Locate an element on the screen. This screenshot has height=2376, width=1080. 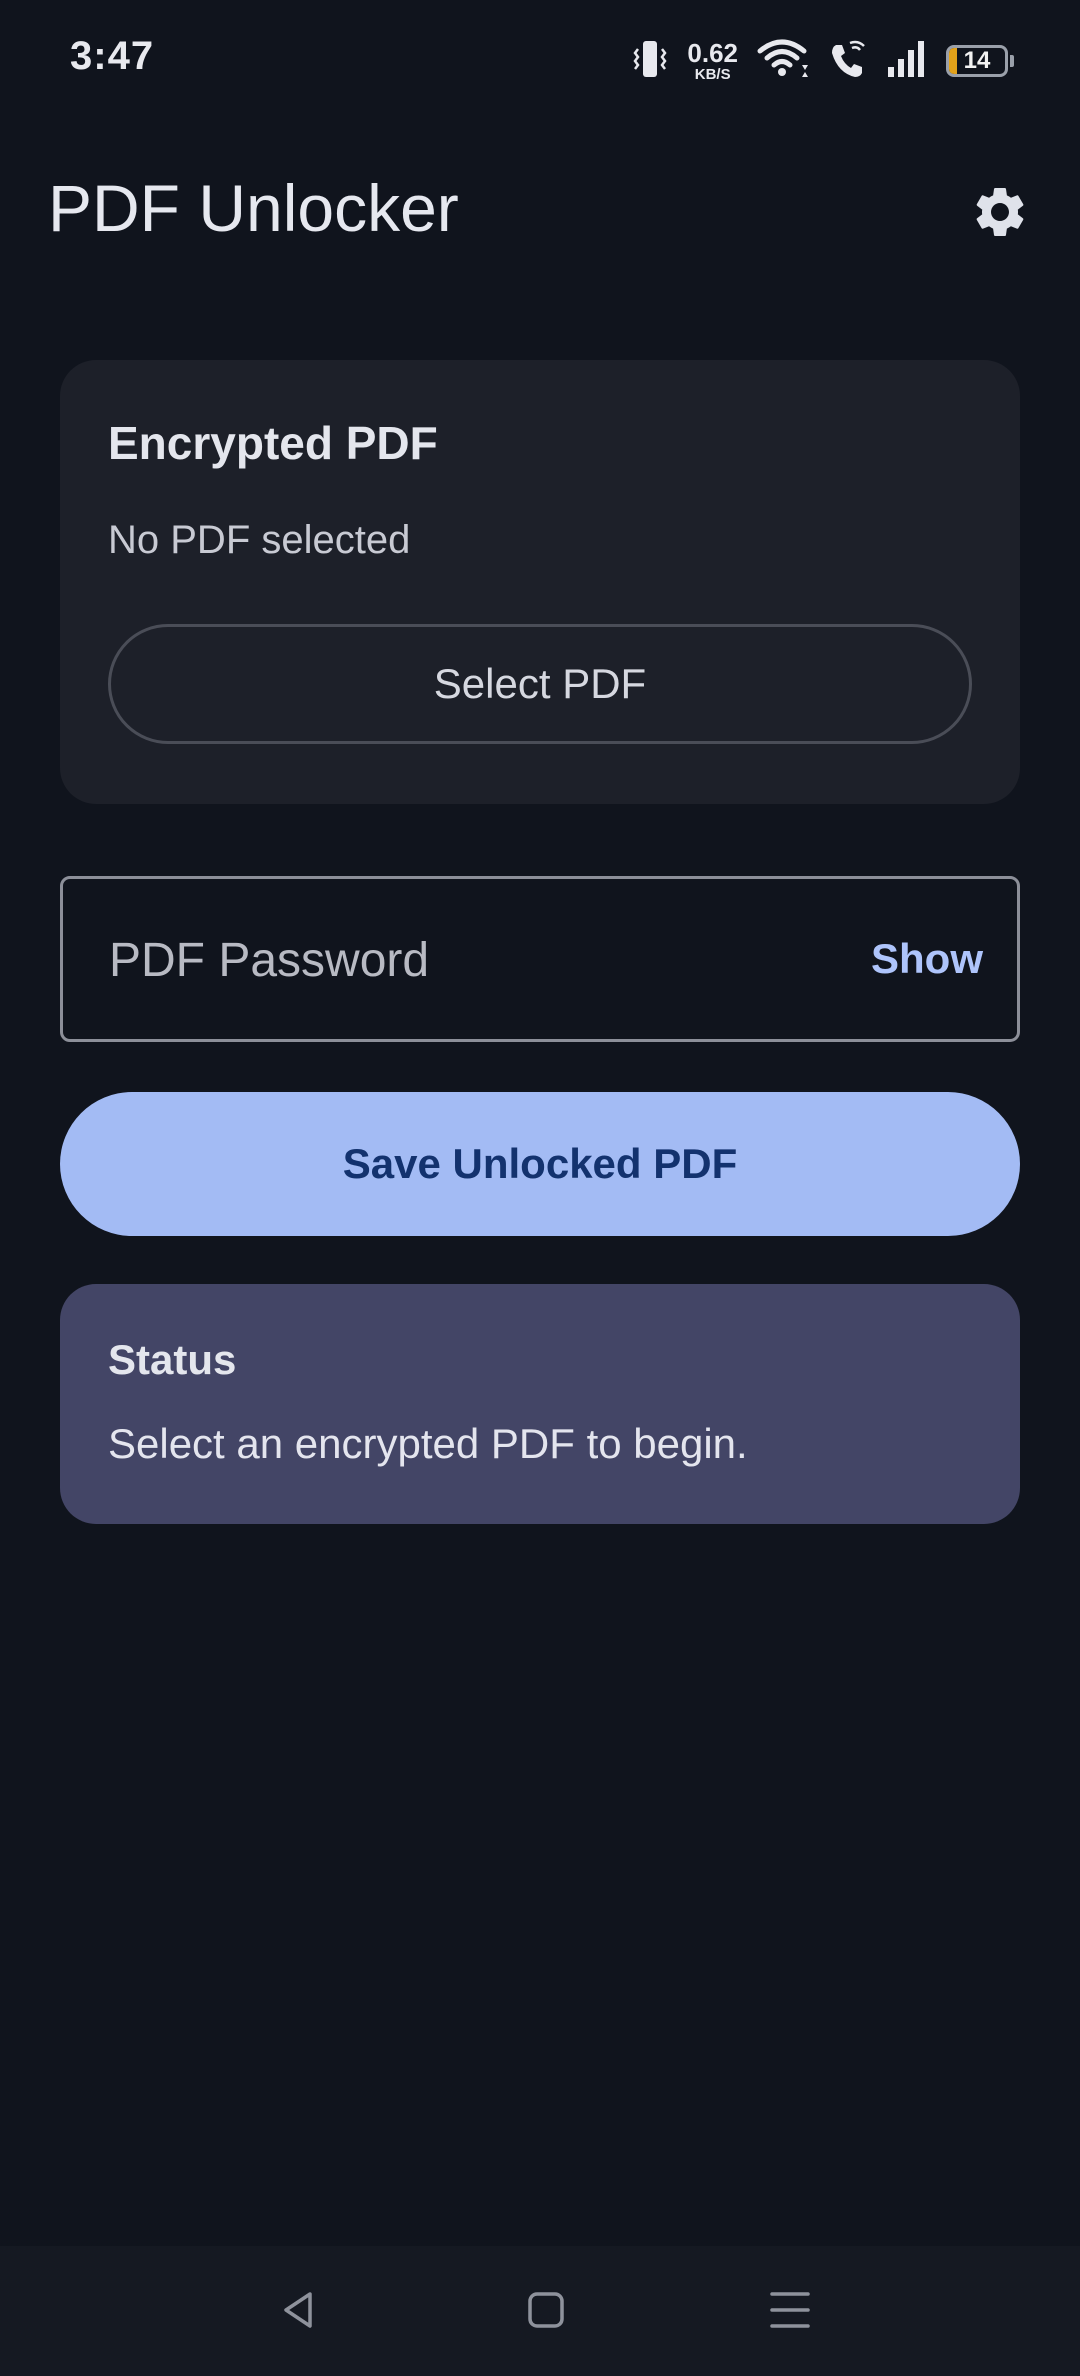
battery-icon: 14 is located at coordinates (977, 61).